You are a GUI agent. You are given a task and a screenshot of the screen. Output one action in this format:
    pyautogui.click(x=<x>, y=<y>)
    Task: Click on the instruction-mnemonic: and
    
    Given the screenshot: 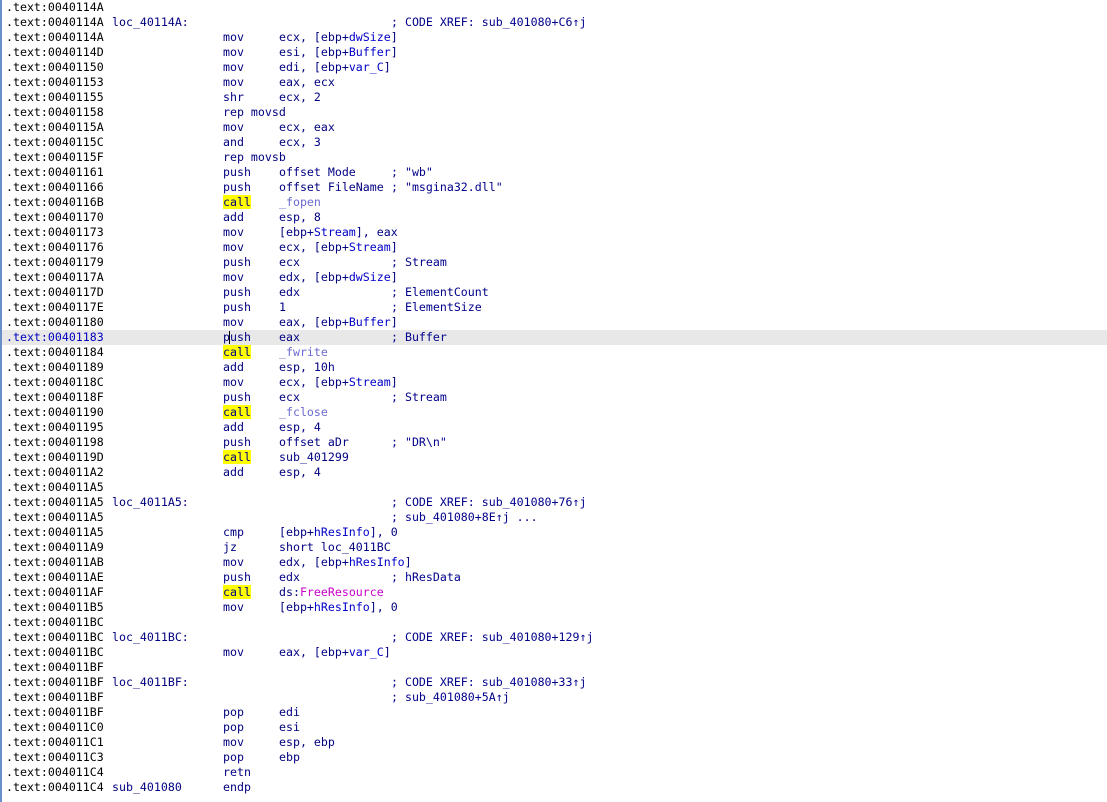 What is the action you would take?
    pyautogui.click(x=233, y=142)
    